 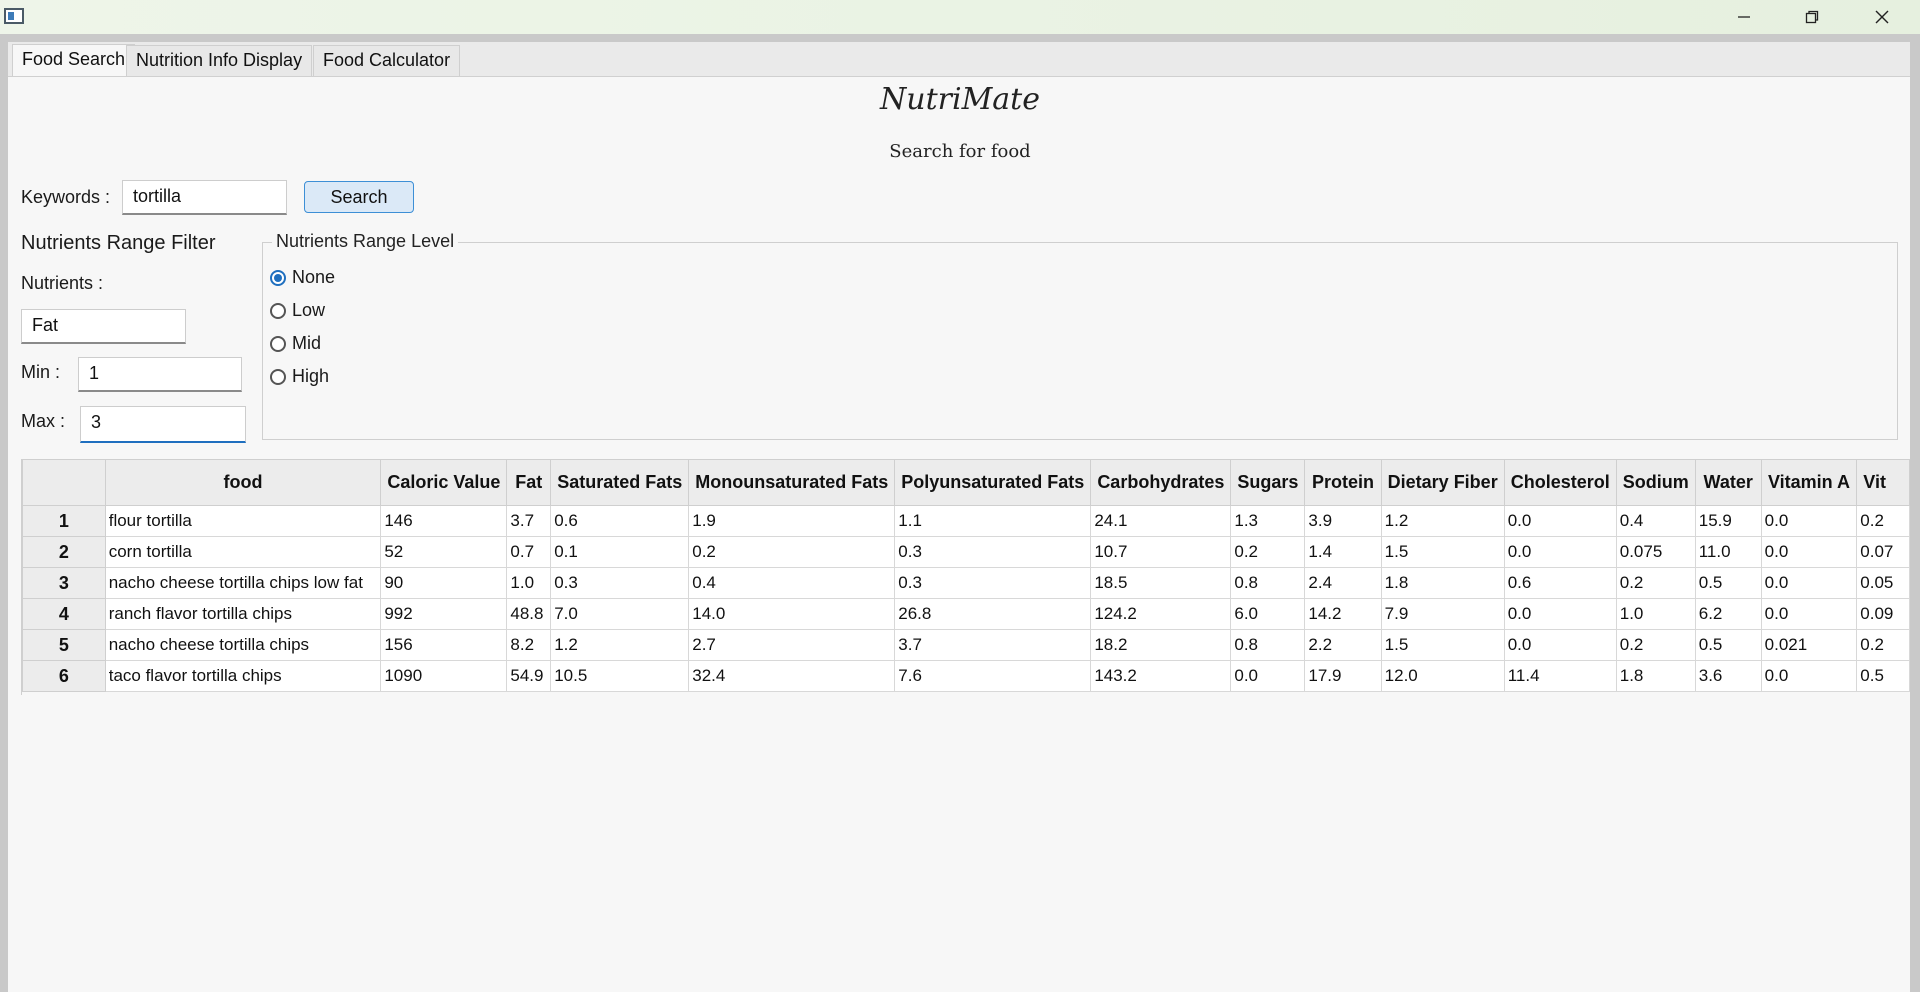 What do you see at coordinates (993, 614) in the screenshot?
I see `table-cell: 26.8` at bounding box center [993, 614].